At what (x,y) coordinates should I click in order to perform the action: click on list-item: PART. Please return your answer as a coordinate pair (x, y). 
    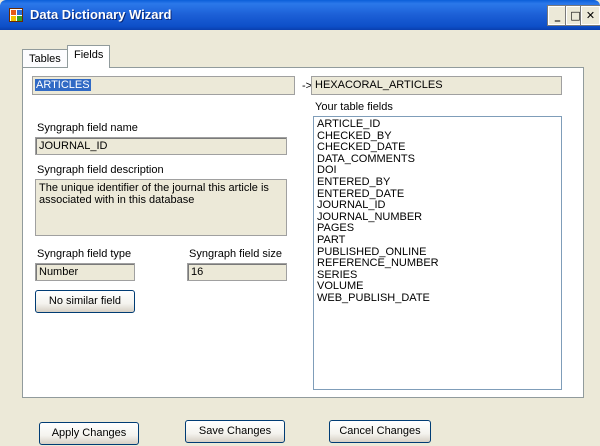
    Looking at the image, I should click on (437, 240).